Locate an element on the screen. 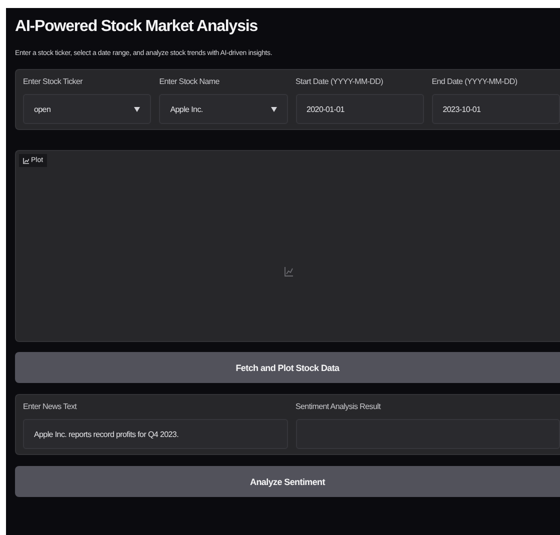 The height and width of the screenshot is (535, 560). field-label: Sentiment Analysis Result is located at coordinates (339, 406).